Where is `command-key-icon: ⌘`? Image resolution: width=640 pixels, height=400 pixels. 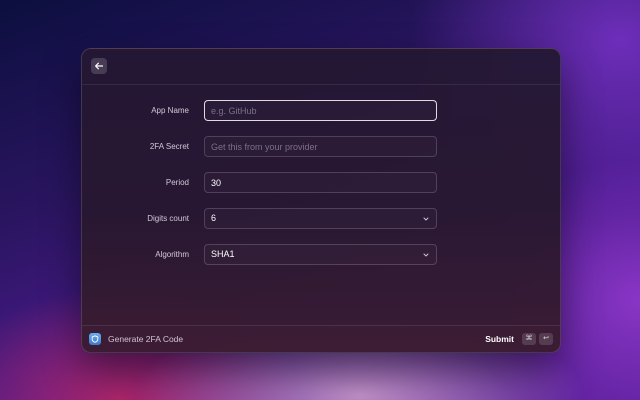
command-key-icon: ⌘ is located at coordinates (529, 339).